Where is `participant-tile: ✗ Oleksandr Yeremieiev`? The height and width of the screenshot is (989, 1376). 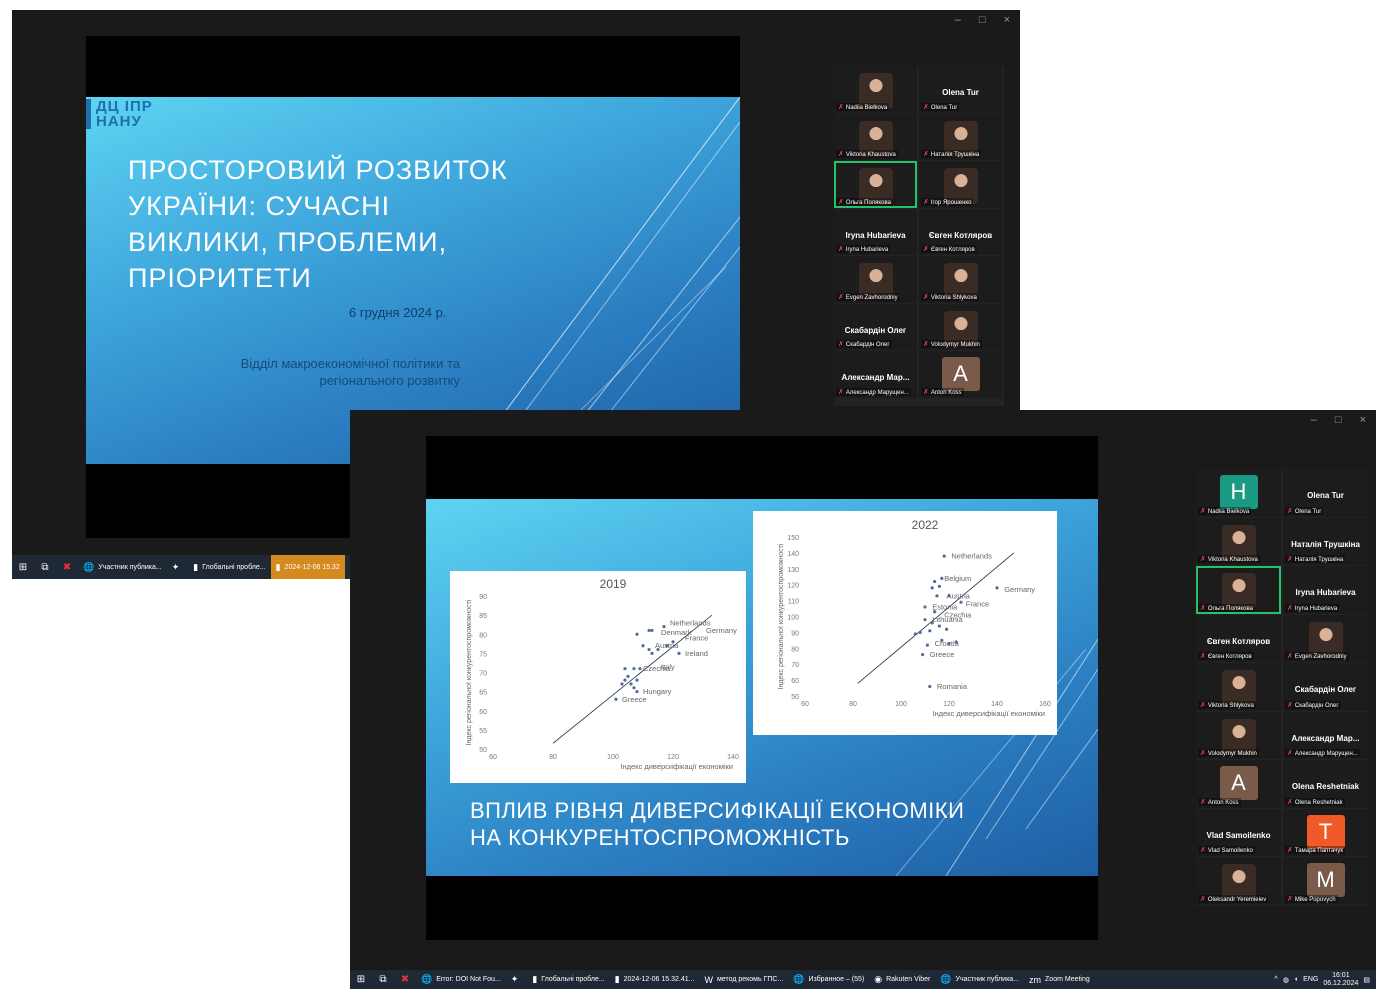 participant-tile: ✗ Oleksandr Yeremieiev is located at coordinates (1238, 881).